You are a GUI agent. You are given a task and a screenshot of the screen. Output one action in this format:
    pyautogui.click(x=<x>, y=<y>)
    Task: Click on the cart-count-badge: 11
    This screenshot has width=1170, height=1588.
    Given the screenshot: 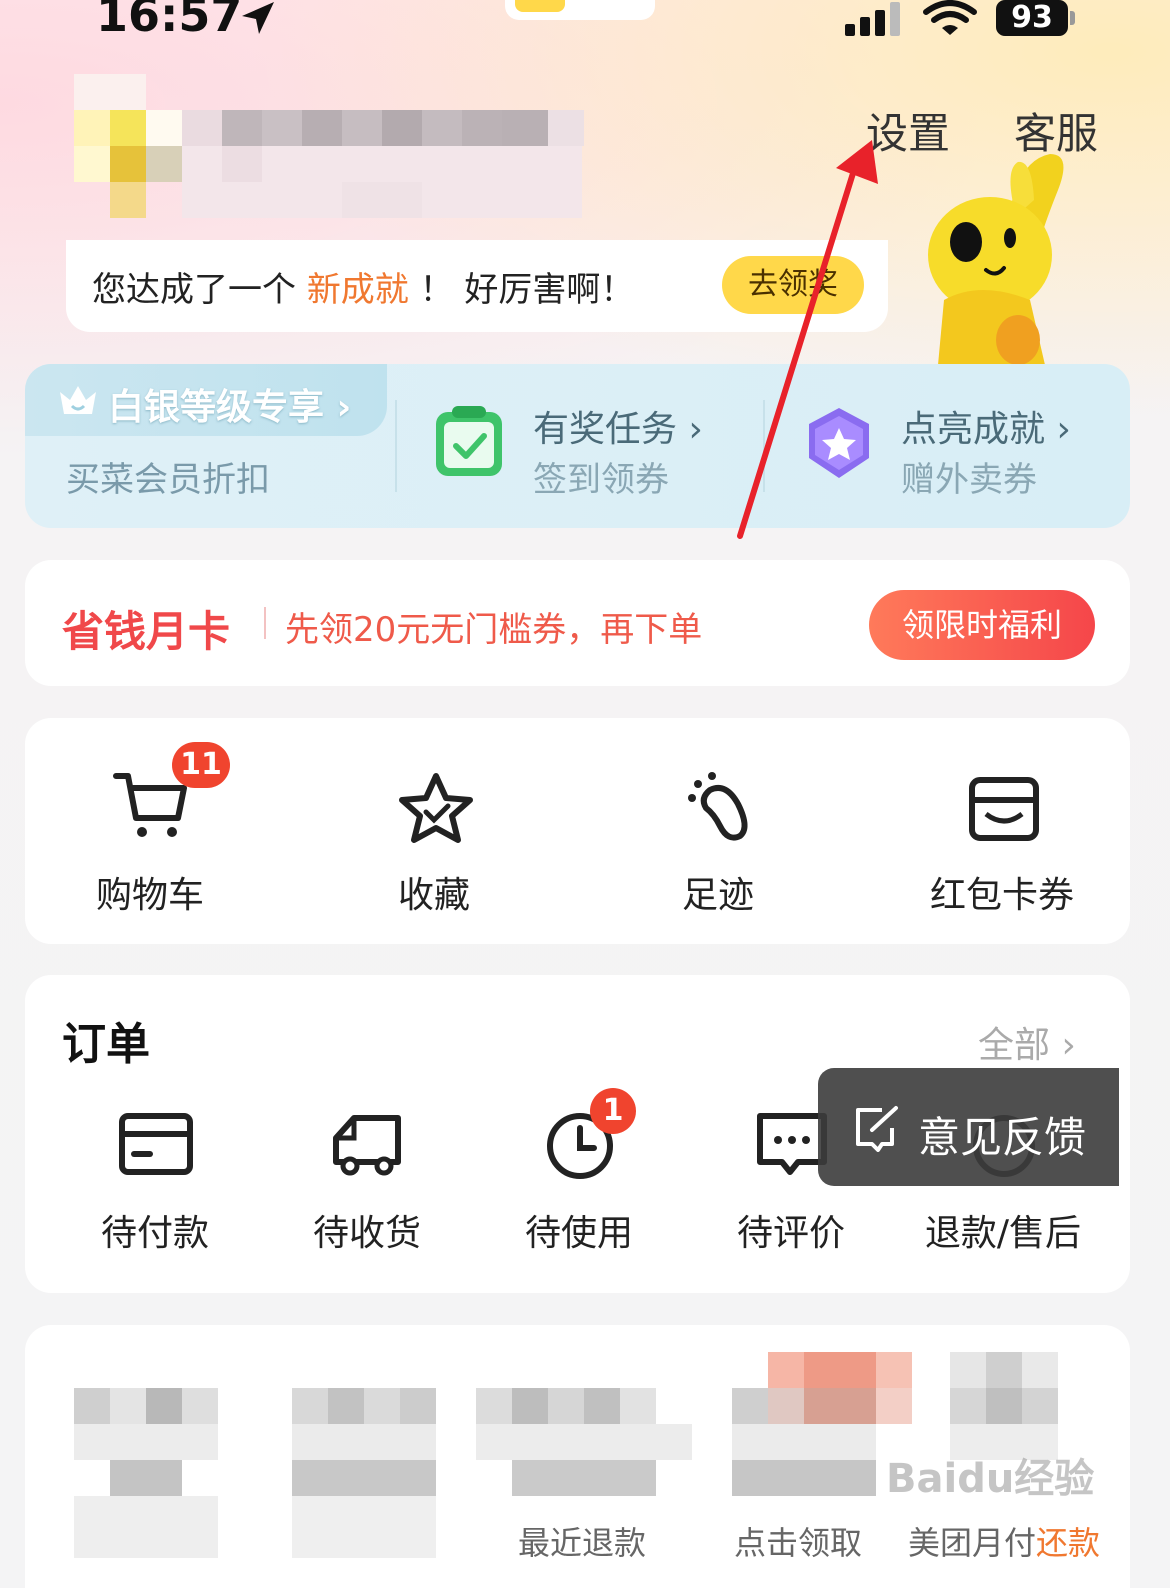 What is the action you would take?
    pyautogui.click(x=201, y=765)
    